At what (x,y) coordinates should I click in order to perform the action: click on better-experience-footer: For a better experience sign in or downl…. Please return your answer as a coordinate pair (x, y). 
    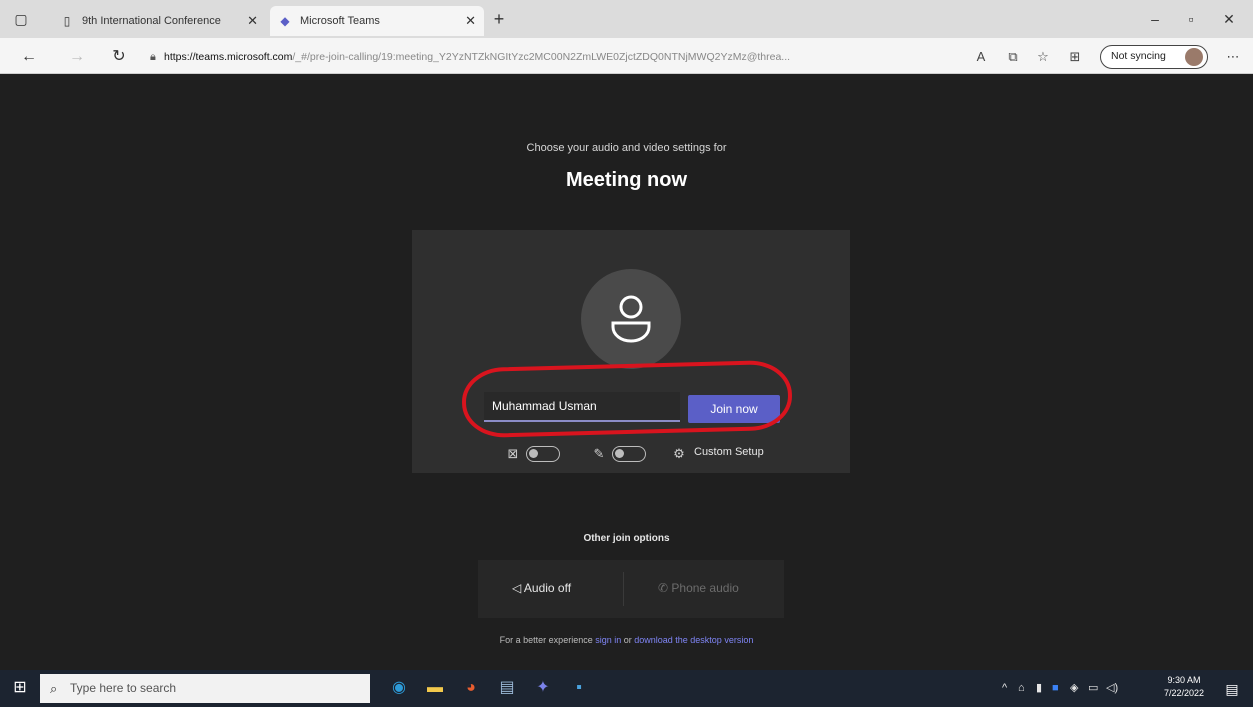
    Looking at the image, I should click on (626, 640).